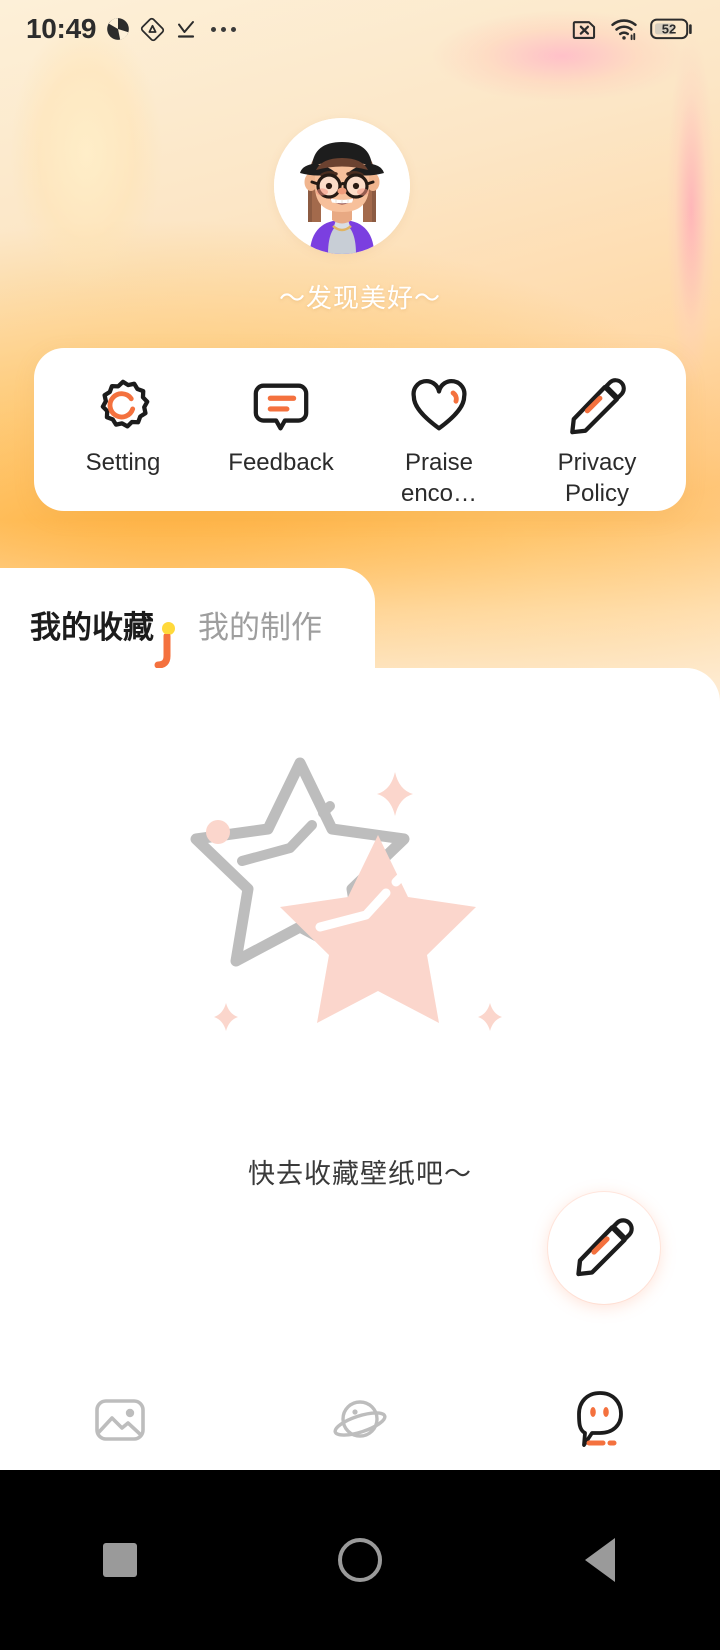  What do you see at coordinates (360, 29) in the screenshot?
I see `status-bar: 10:49 52` at bounding box center [360, 29].